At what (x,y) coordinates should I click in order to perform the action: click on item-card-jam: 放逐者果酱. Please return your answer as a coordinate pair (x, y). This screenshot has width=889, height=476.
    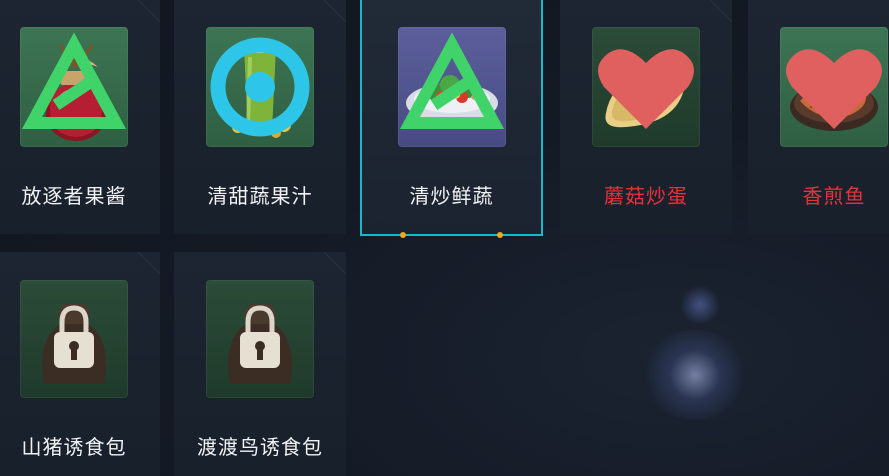
    Looking at the image, I should click on (80, 117).